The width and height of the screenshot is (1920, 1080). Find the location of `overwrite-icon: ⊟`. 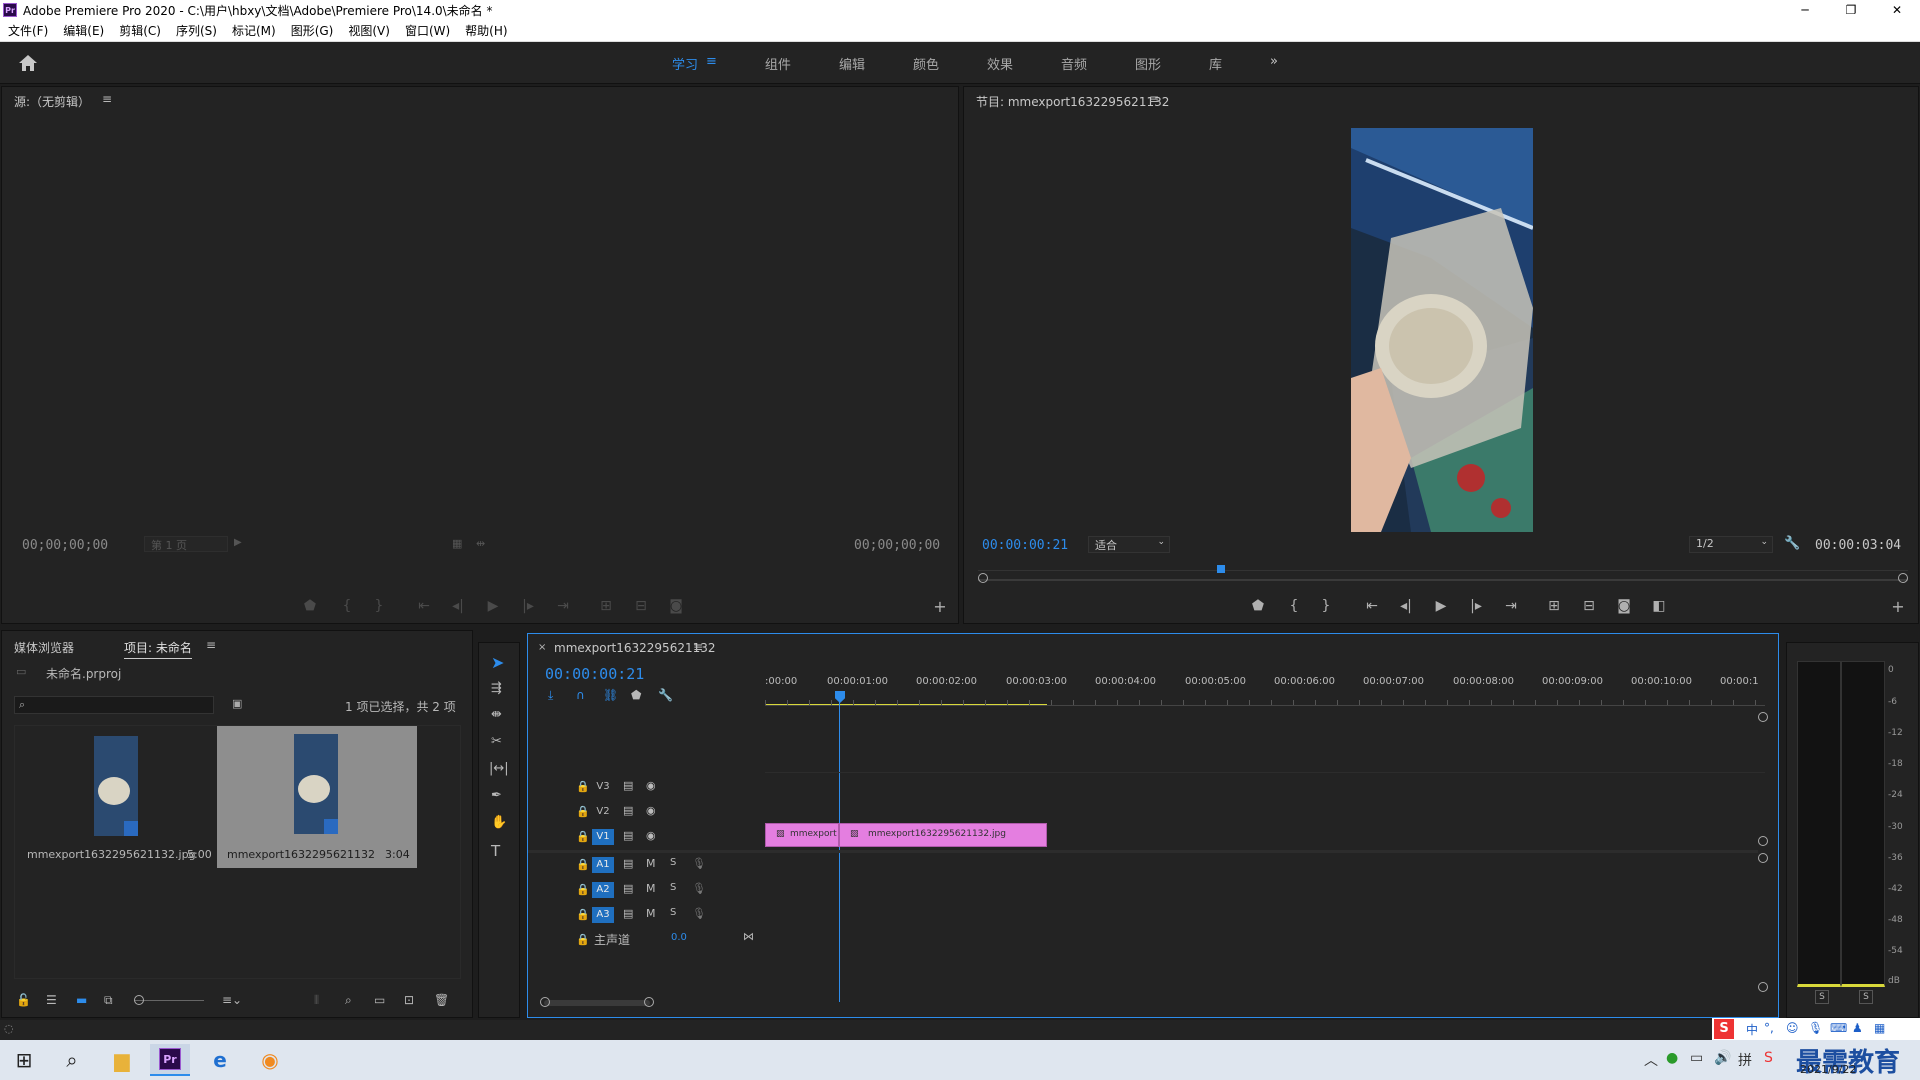

overwrite-icon: ⊟ is located at coordinates (641, 606).